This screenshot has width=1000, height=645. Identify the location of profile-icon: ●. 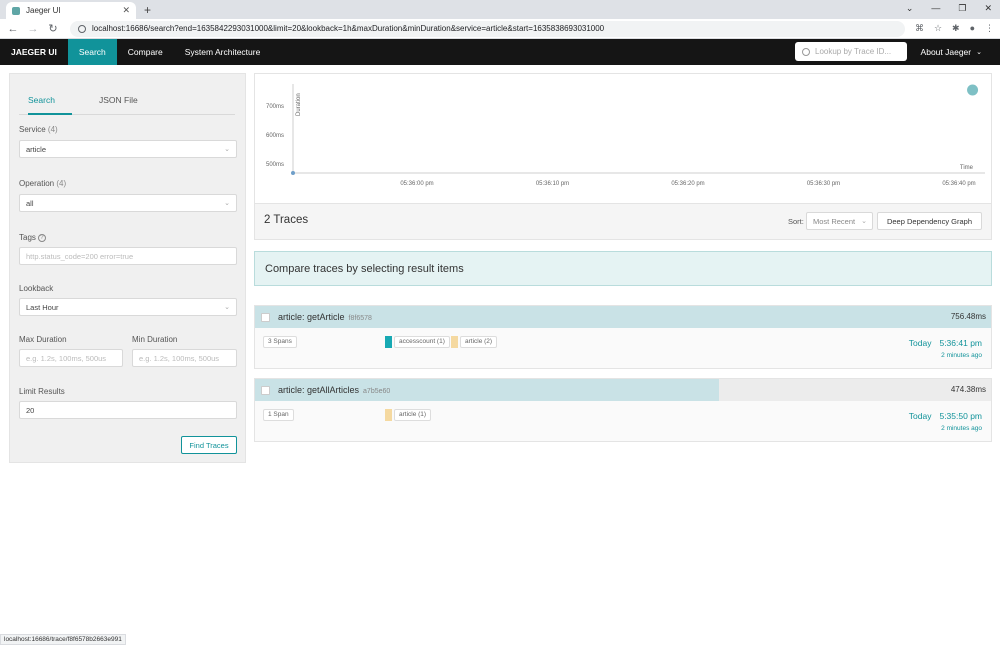
(972, 28).